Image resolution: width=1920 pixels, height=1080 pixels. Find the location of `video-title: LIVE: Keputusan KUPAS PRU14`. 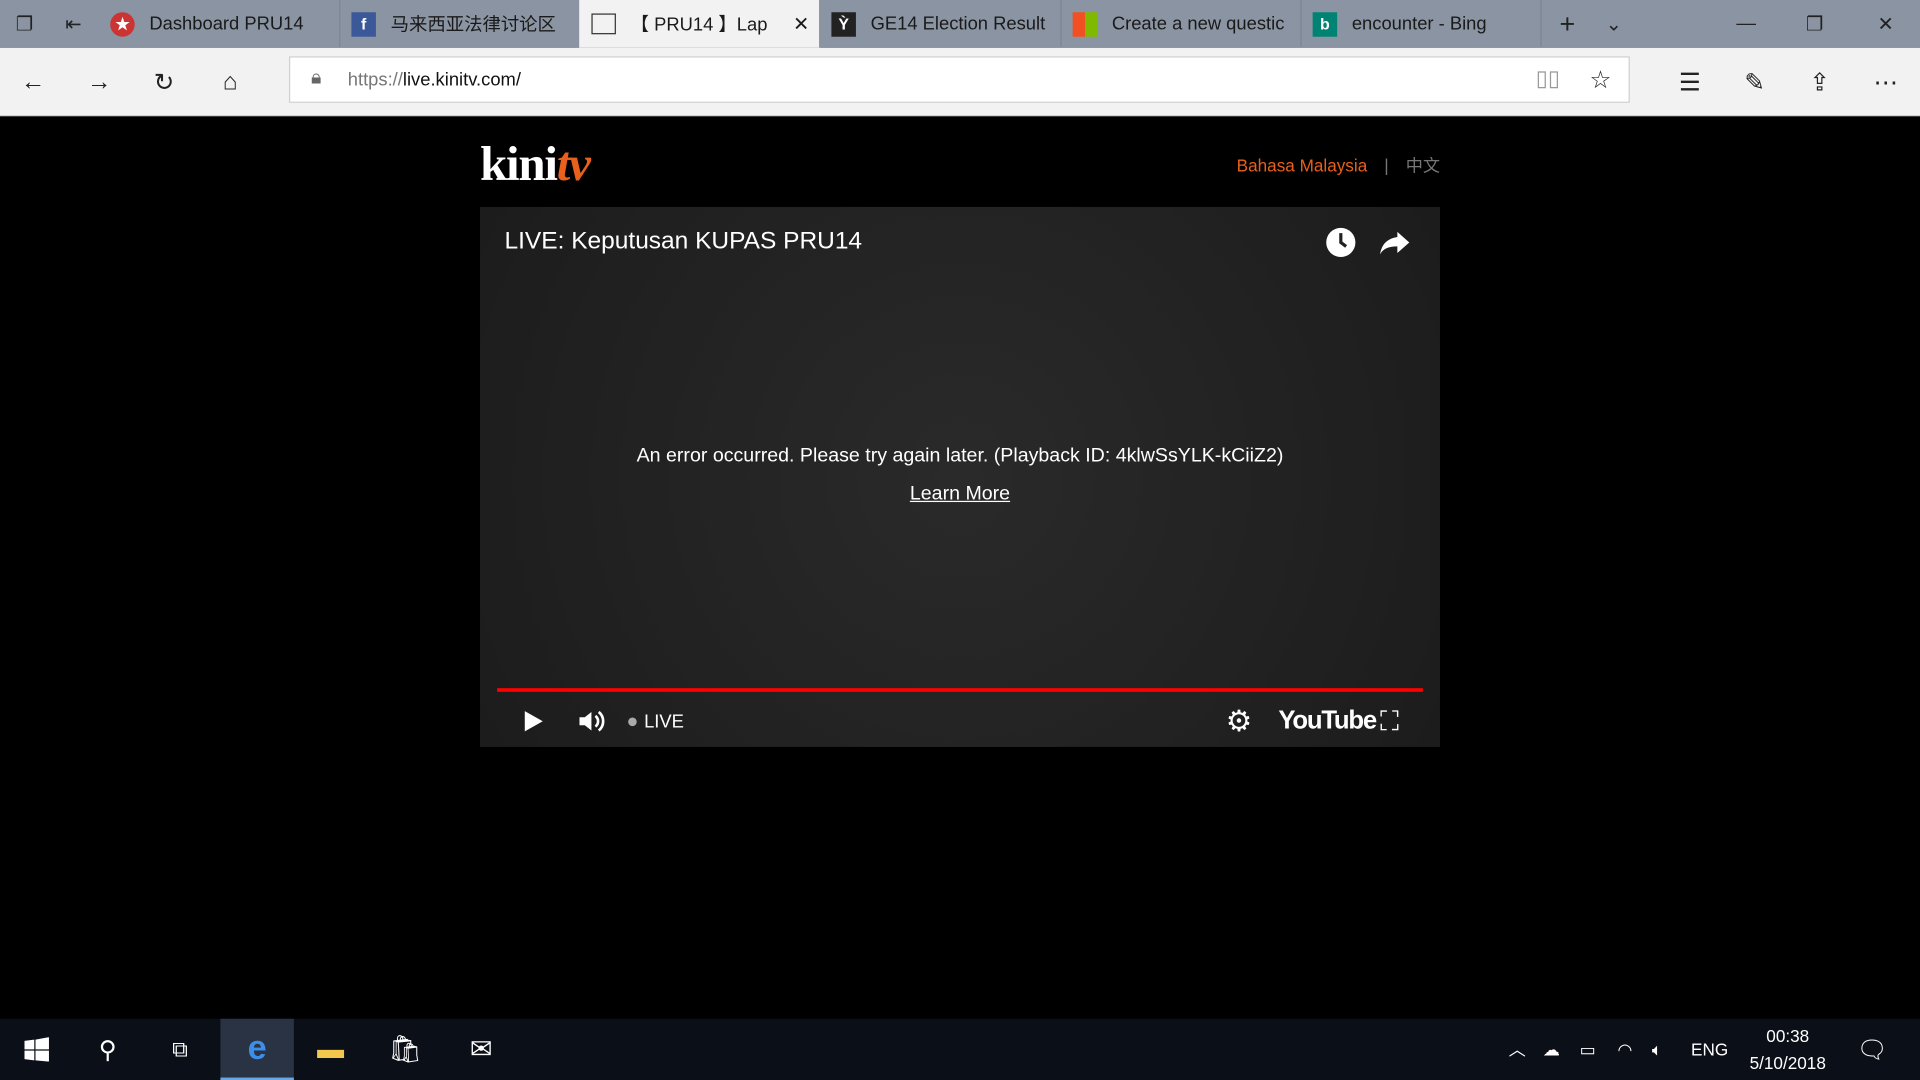

video-title: LIVE: Keputusan KUPAS PRU14 is located at coordinates (683, 242).